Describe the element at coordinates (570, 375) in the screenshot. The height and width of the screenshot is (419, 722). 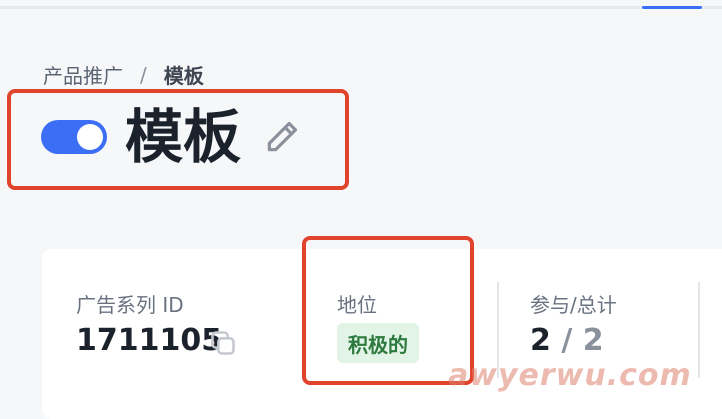
I see `watermark-text: awyerwu.com` at that location.